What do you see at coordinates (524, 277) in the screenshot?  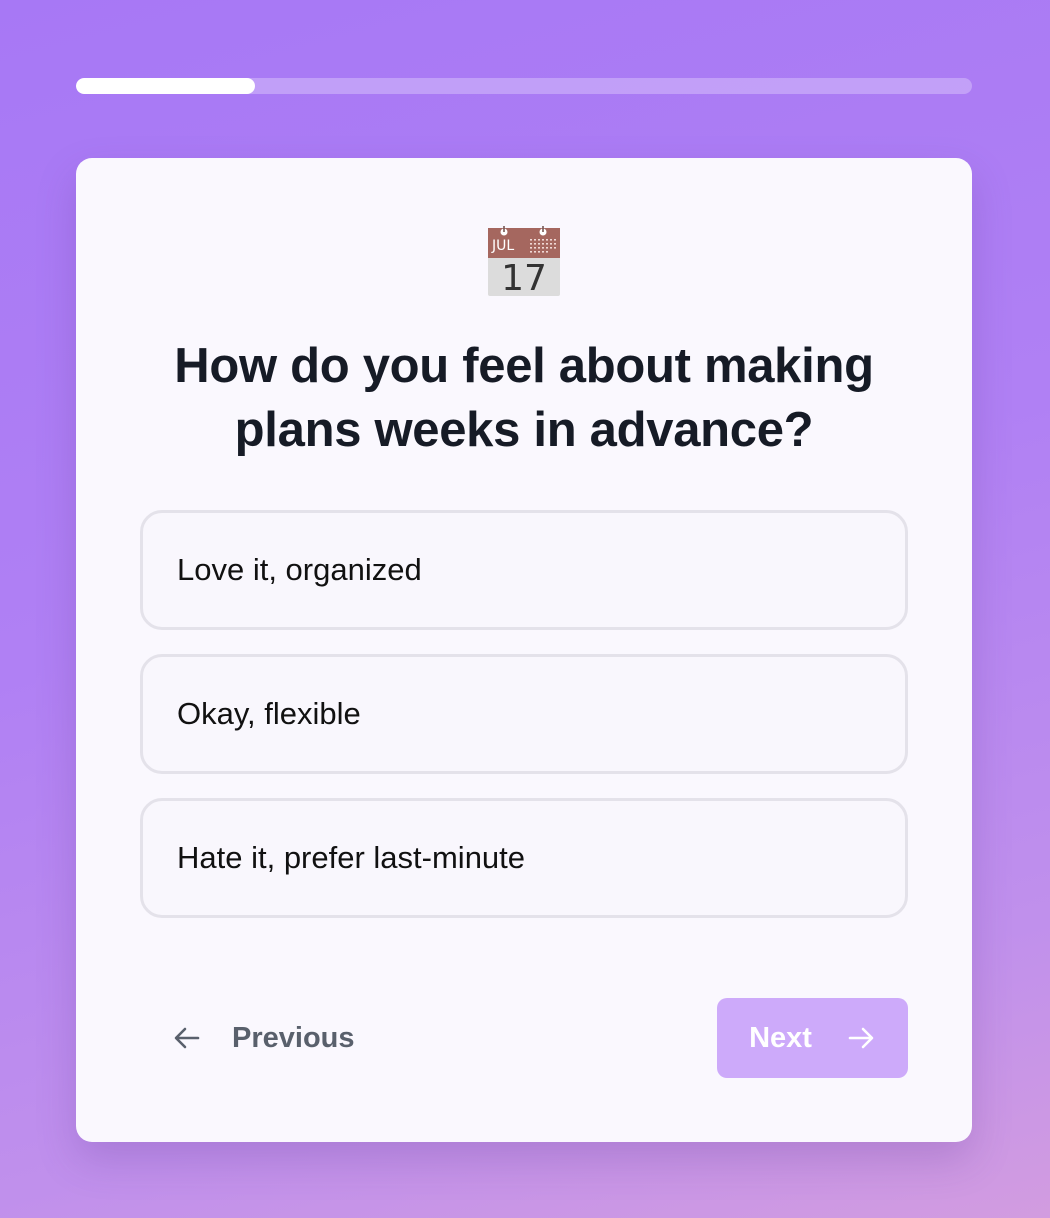 I see `svg-text: 17` at bounding box center [524, 277].